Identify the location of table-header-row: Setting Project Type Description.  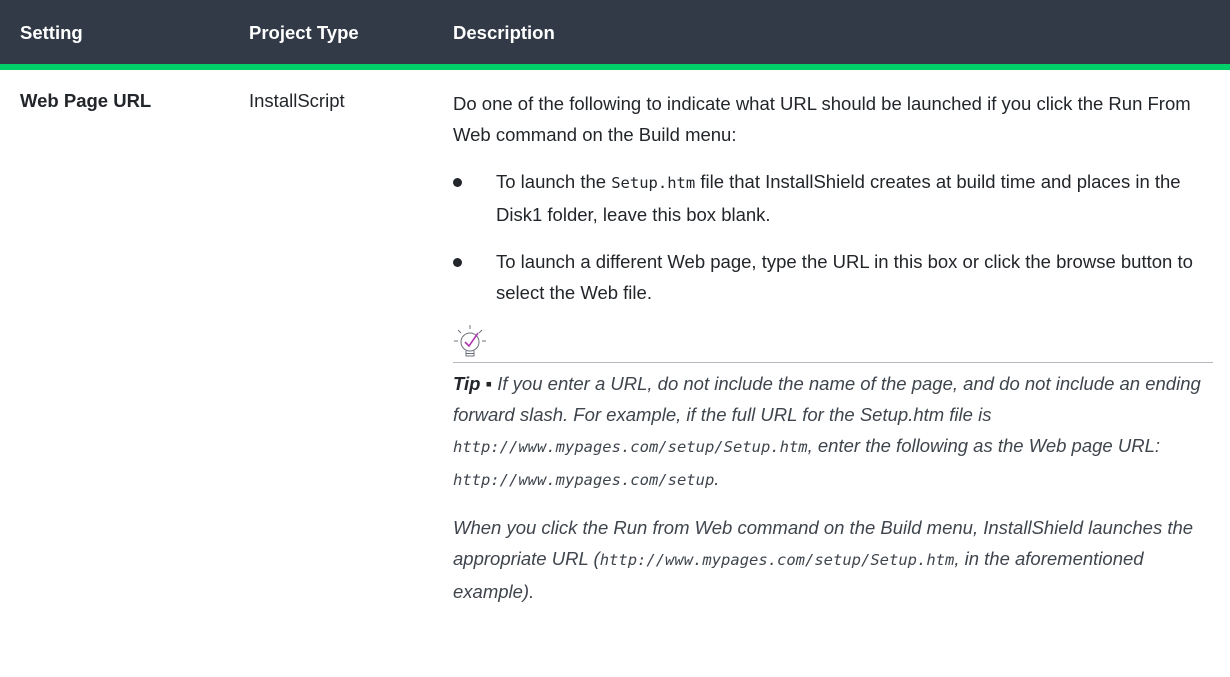
(615, 32).